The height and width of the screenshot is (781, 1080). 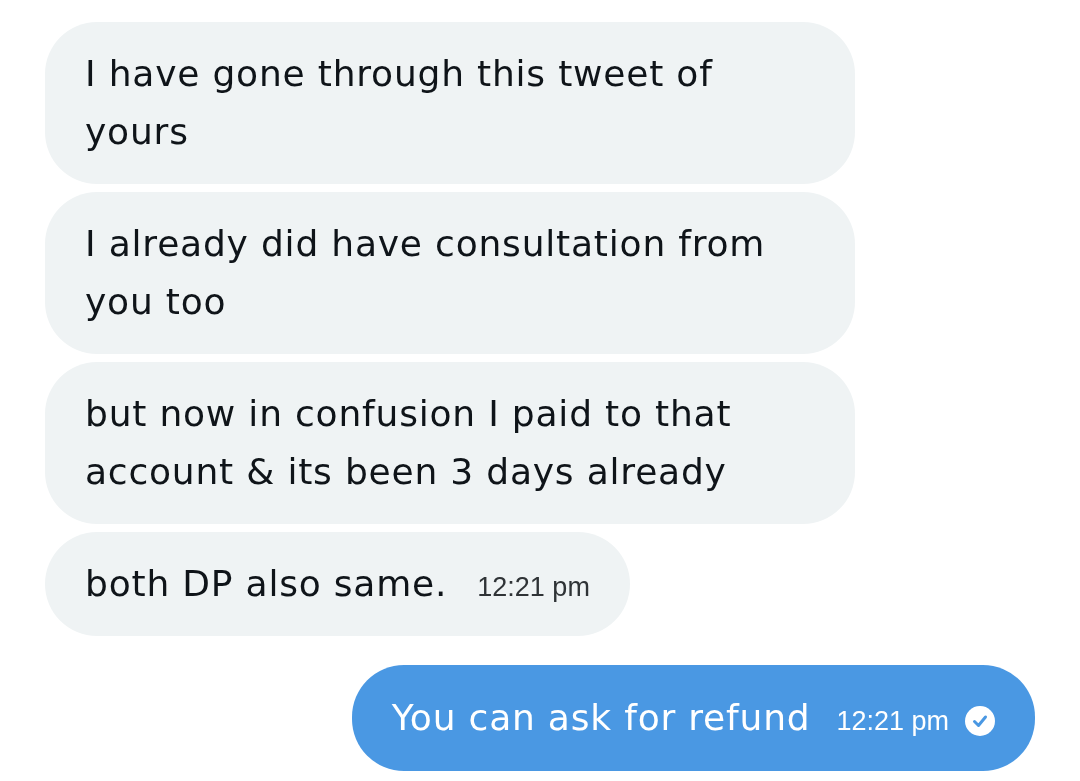 What do you see at coordinates (399, 103) in the screenshot?
I see `message-text: I have gone through this tweet of yours` at bounding box center [399, 103].